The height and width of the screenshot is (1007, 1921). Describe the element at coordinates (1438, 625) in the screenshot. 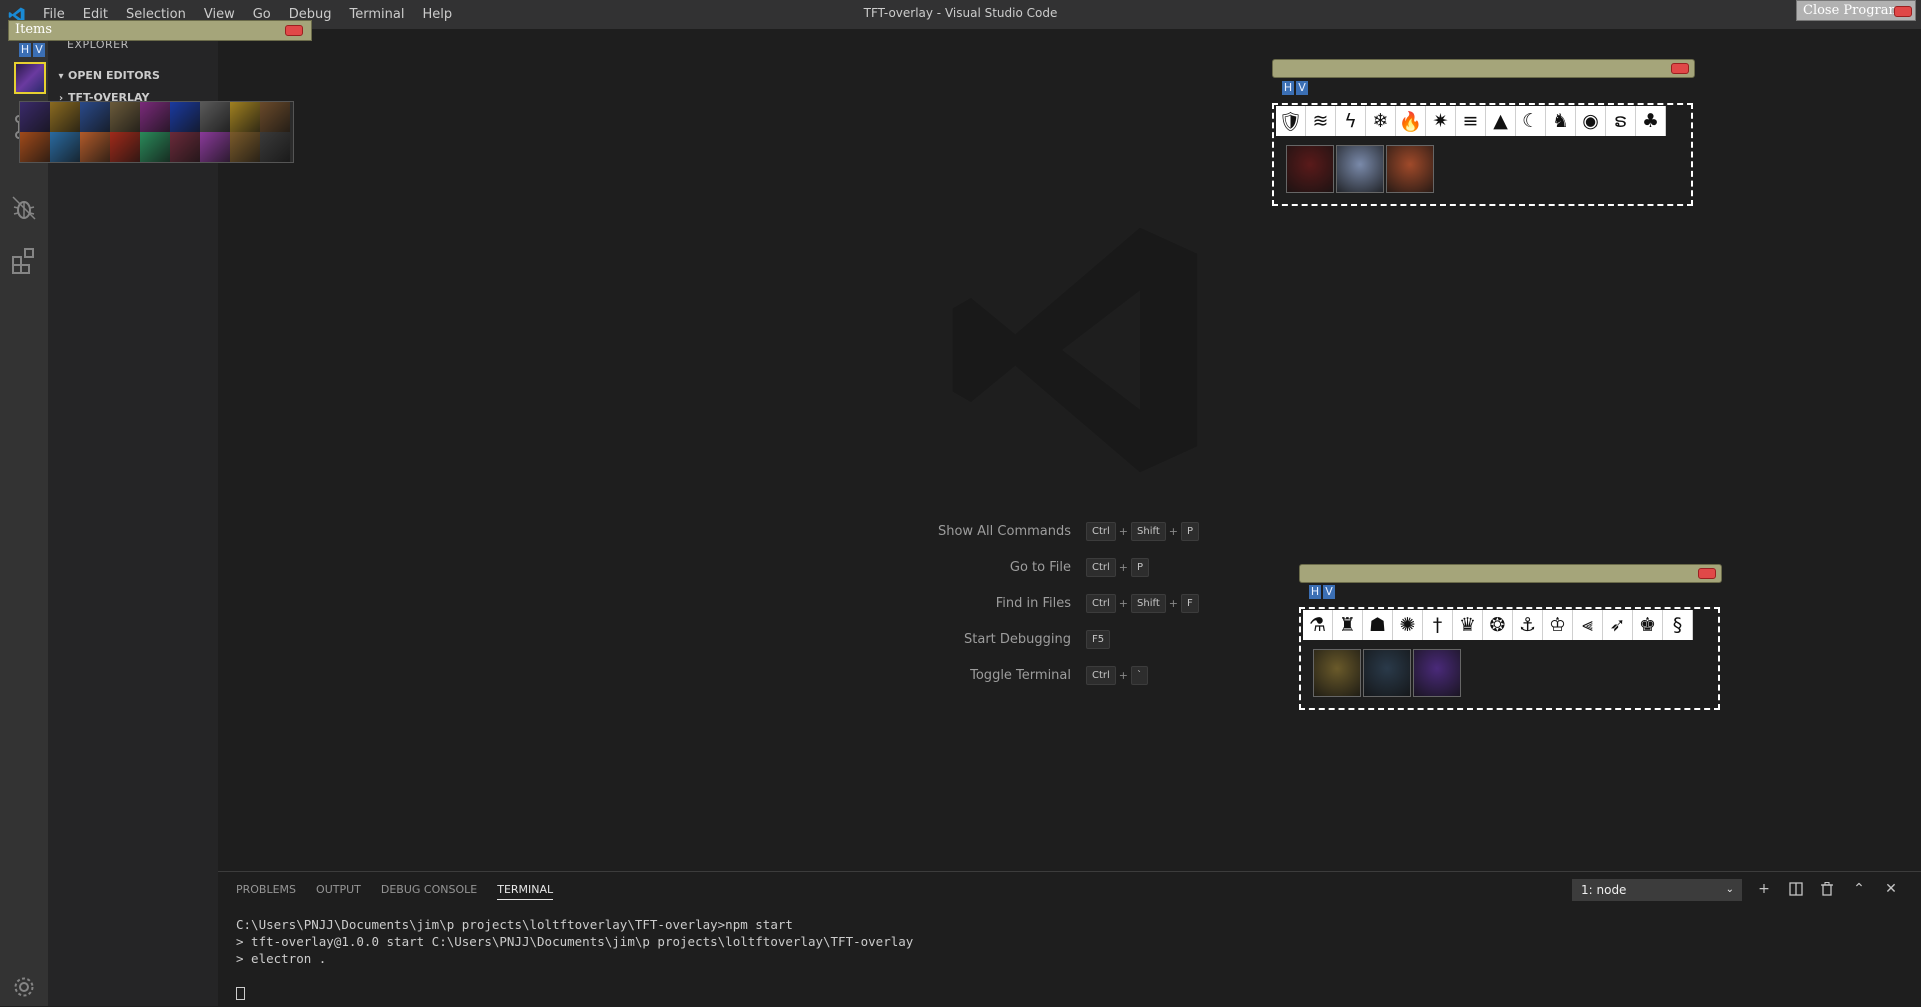

I see `trait-icon: †` at that location.